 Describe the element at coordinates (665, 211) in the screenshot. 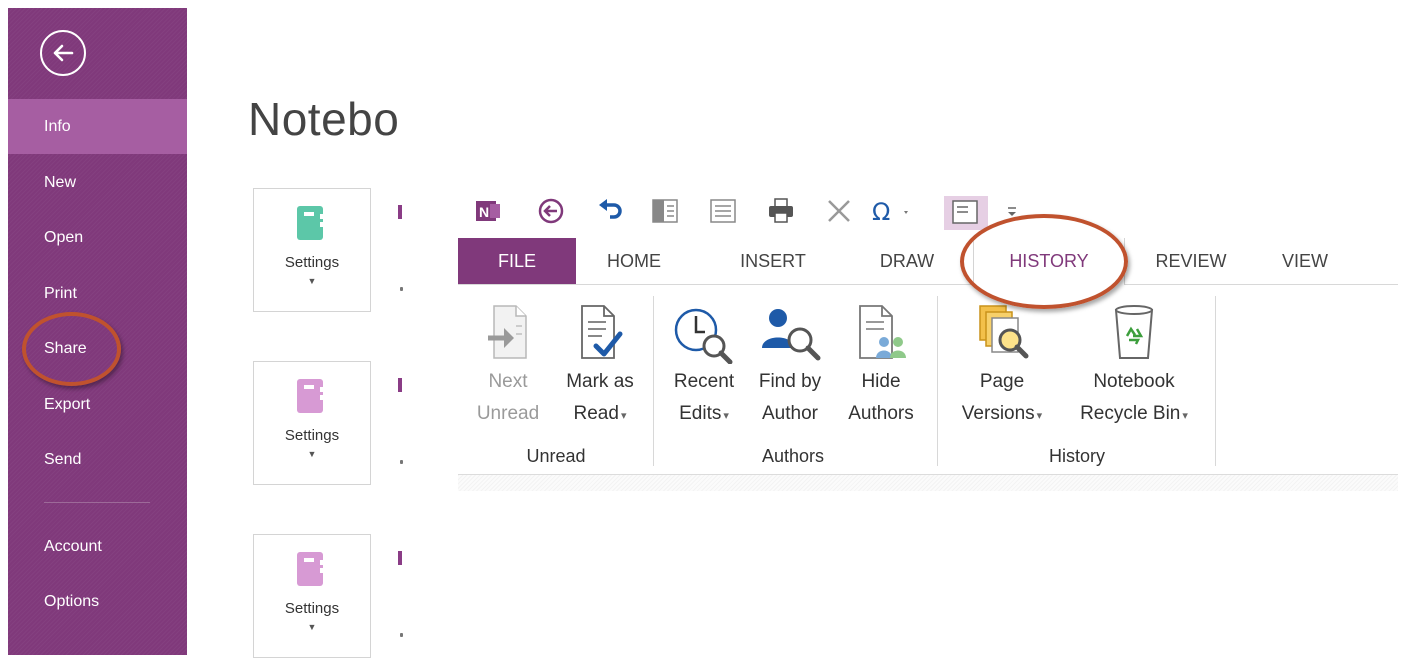

I see `dock-icon` at that location.